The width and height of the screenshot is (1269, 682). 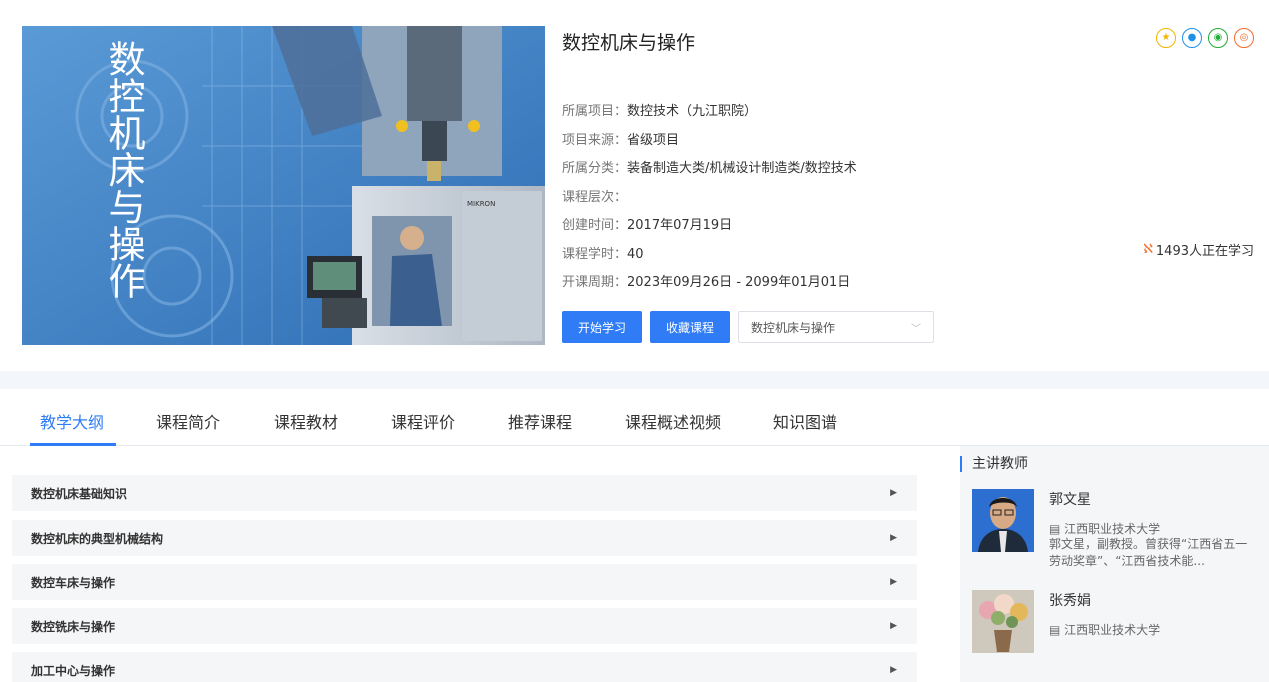 I want to click on learner-count-text: 1493人正在学习, so click(x=1204, y=251).